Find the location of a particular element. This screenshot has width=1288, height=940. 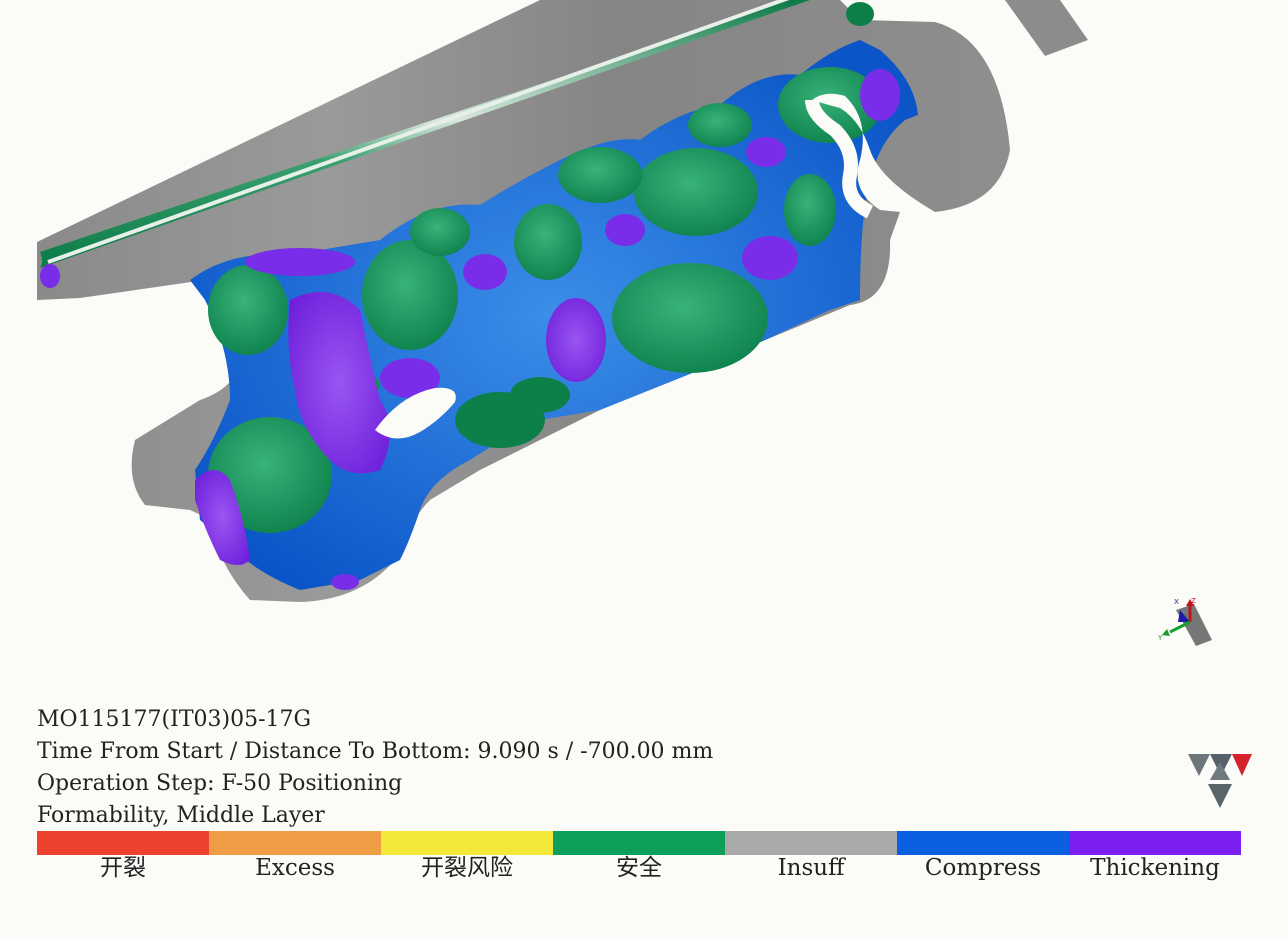

legend-label: 安全 is located at coordinates (639, 868).